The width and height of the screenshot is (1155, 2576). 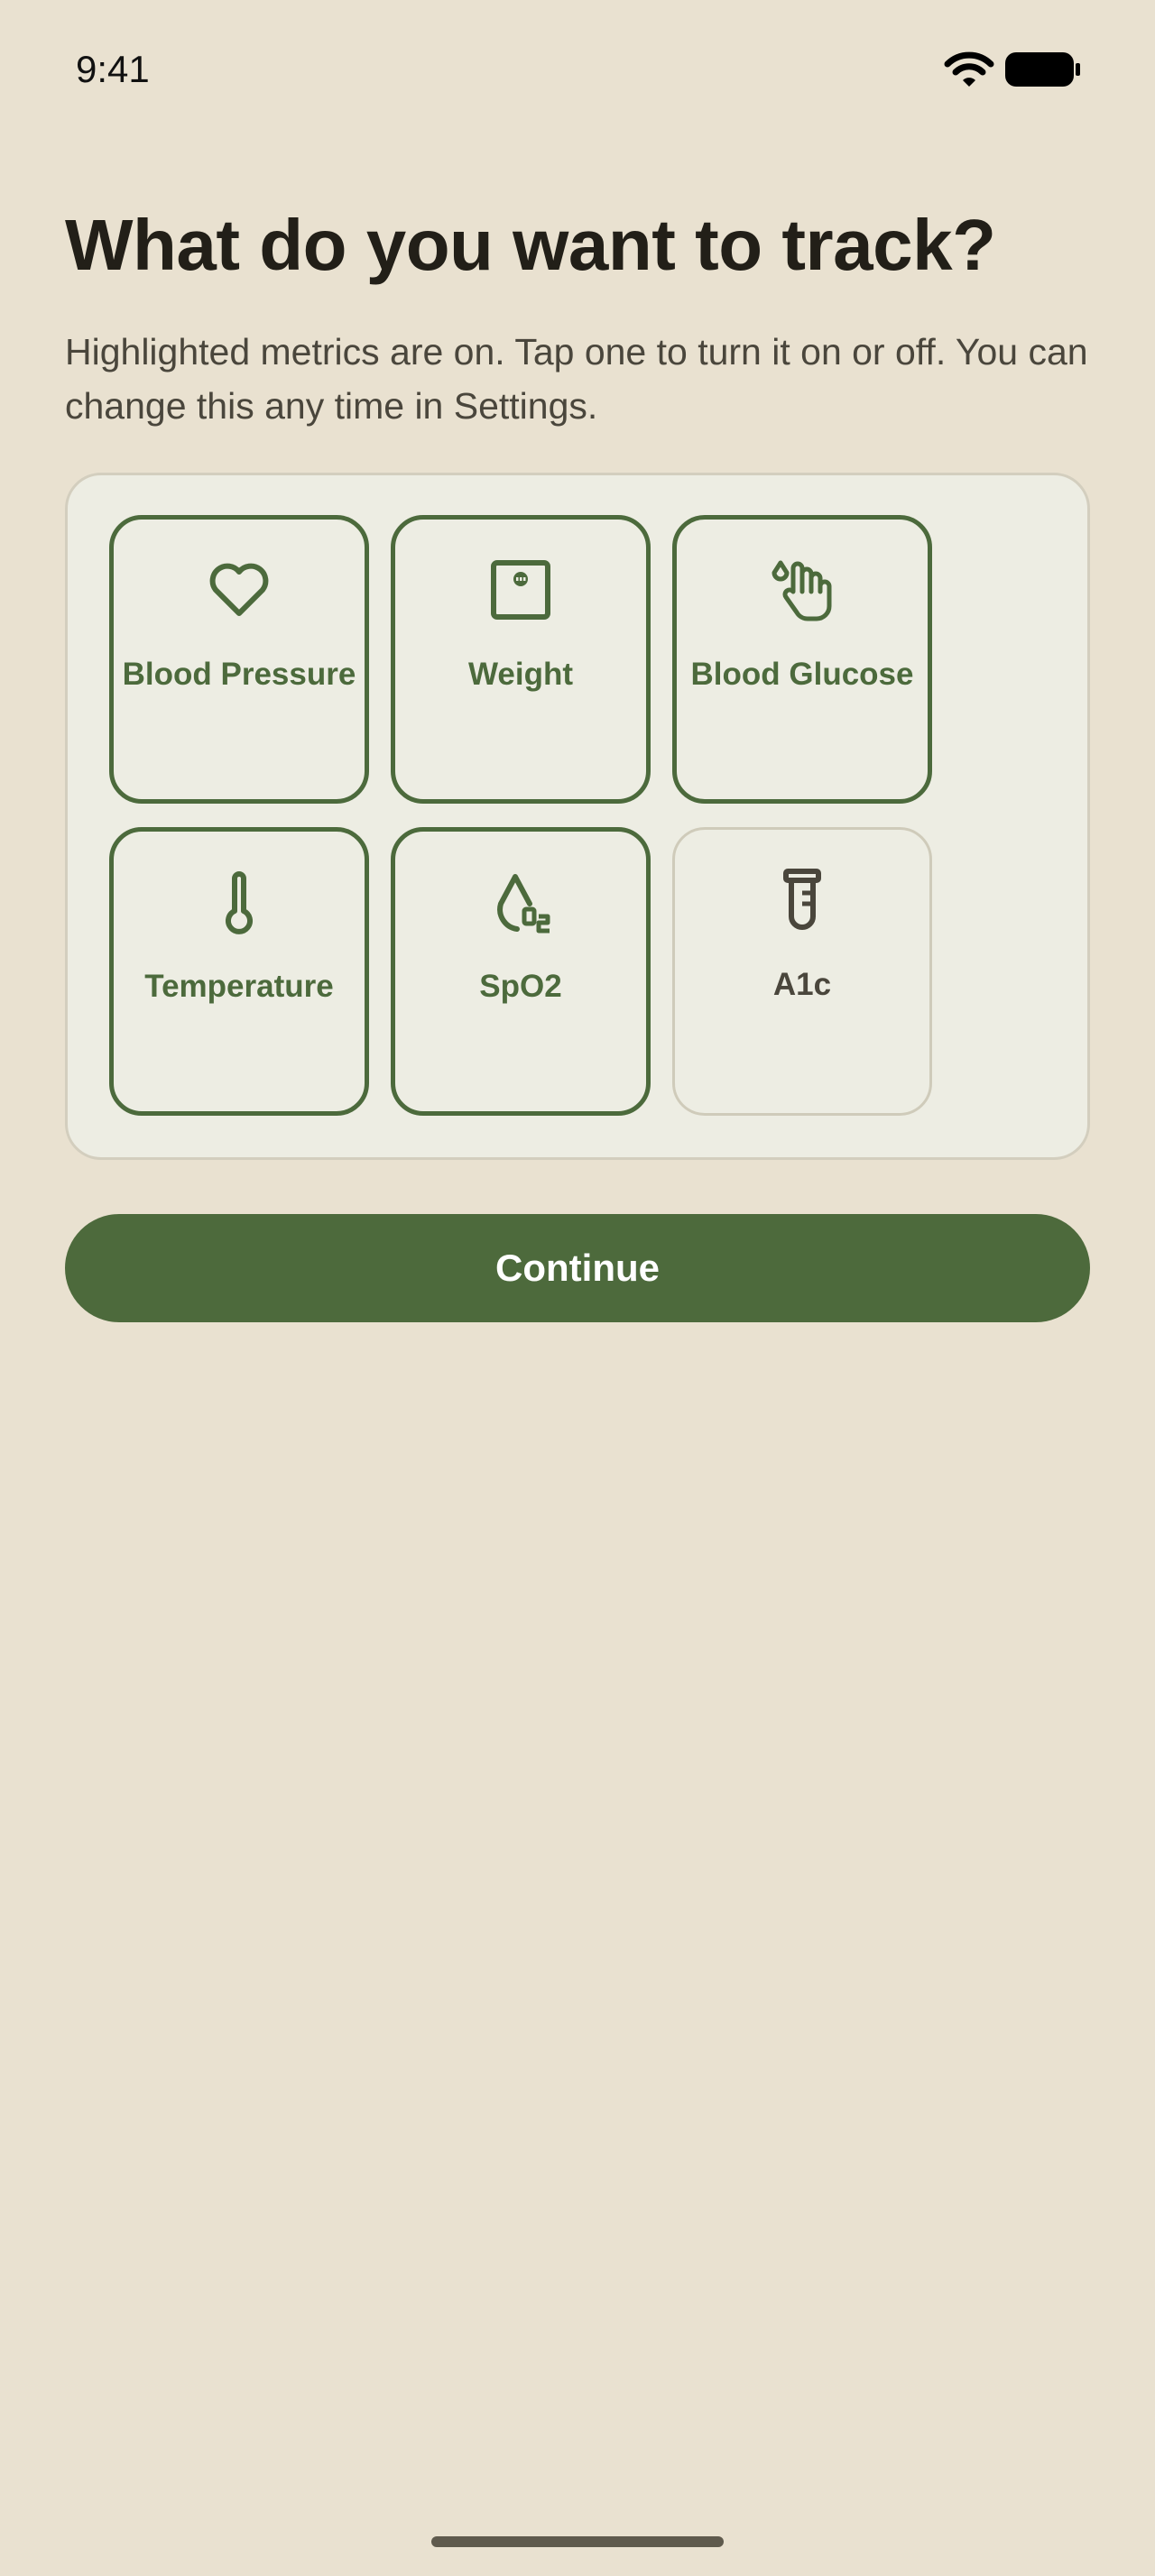 I want to click on test-tube-icon, so click(x=802, y=900).